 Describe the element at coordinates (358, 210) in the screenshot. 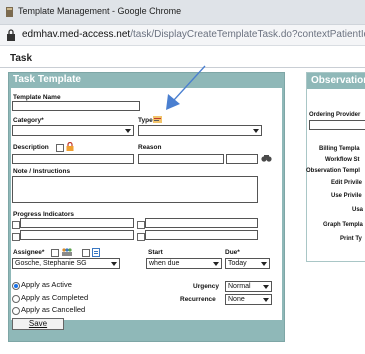

I see `usage-label: Usa` at that location.